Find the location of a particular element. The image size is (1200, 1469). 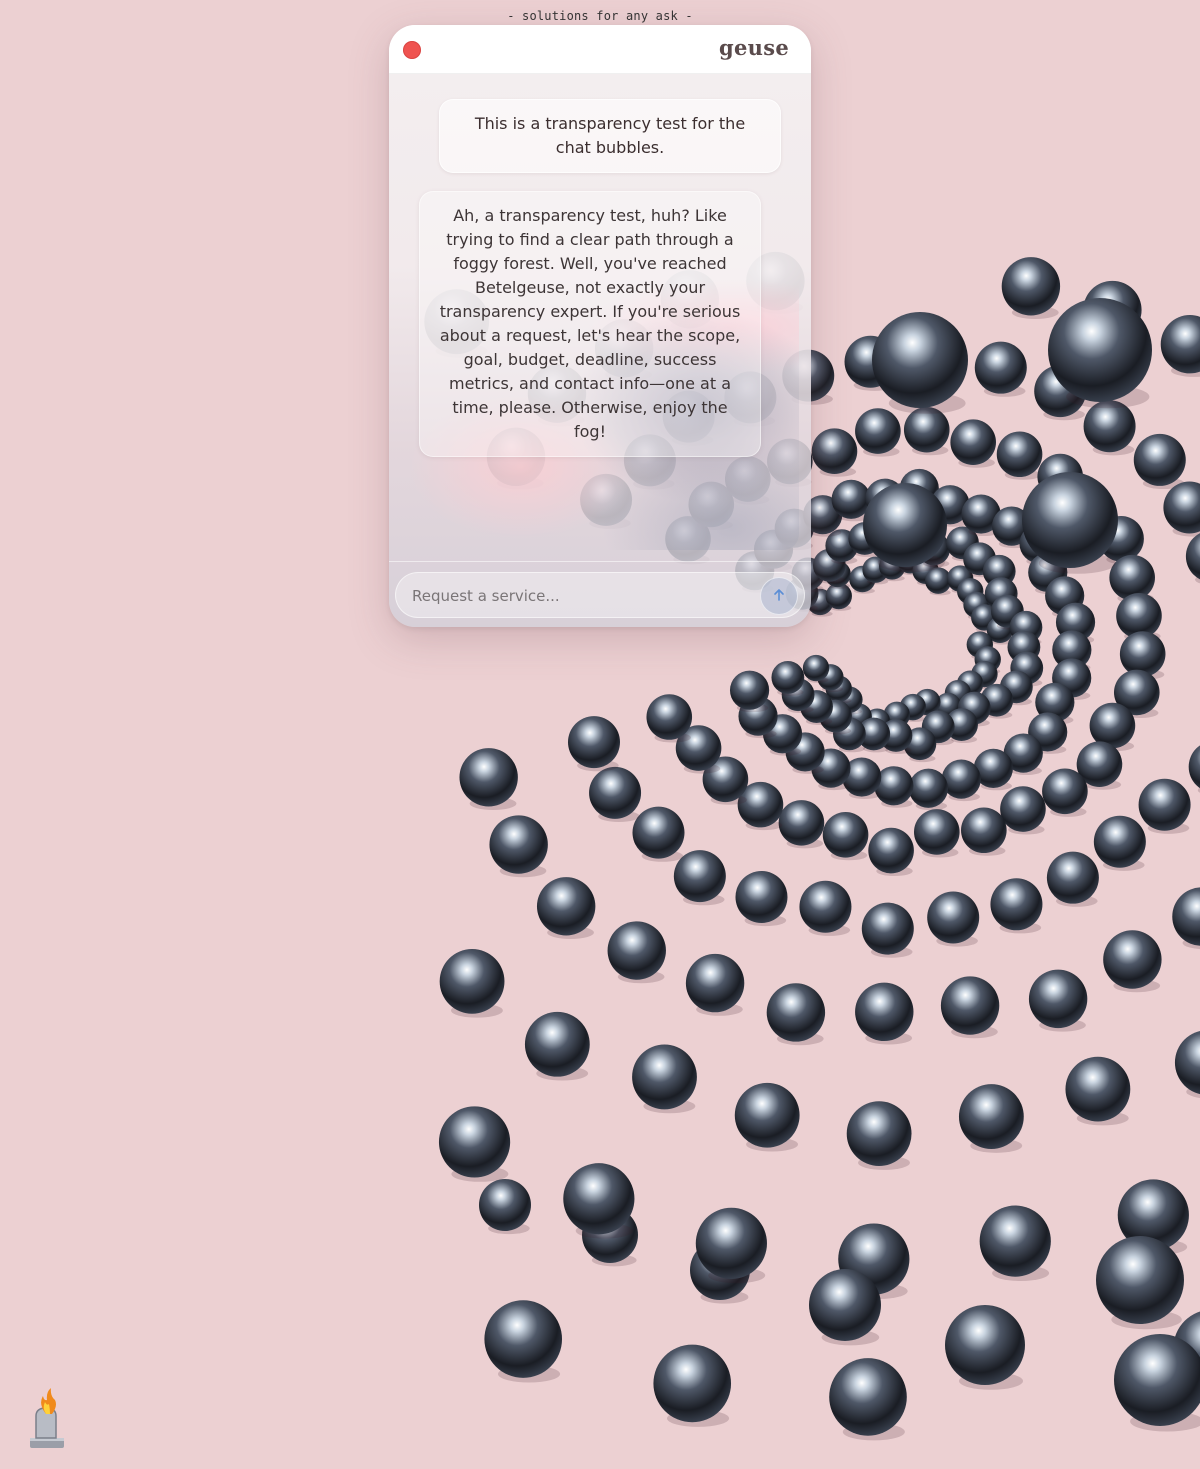

arrow-up-icon is located at coordinates (779, 596).